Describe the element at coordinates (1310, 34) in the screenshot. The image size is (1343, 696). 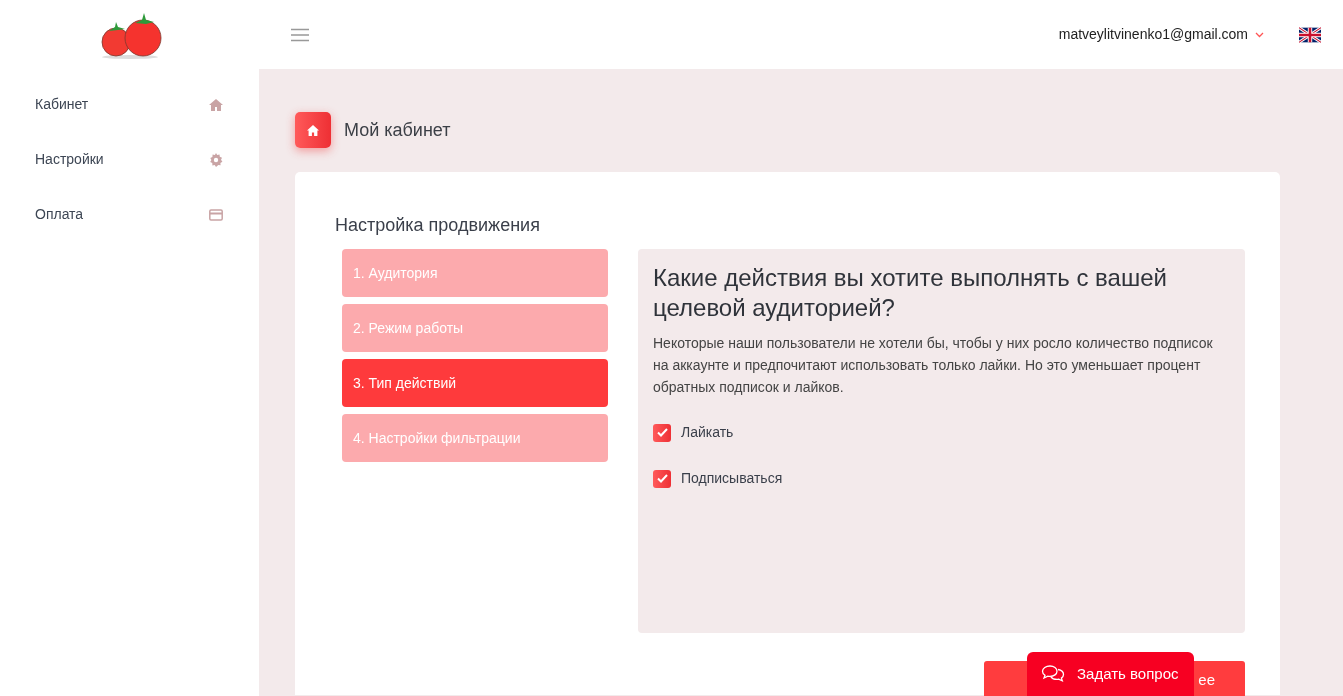
I see `flag-icon` at that location.